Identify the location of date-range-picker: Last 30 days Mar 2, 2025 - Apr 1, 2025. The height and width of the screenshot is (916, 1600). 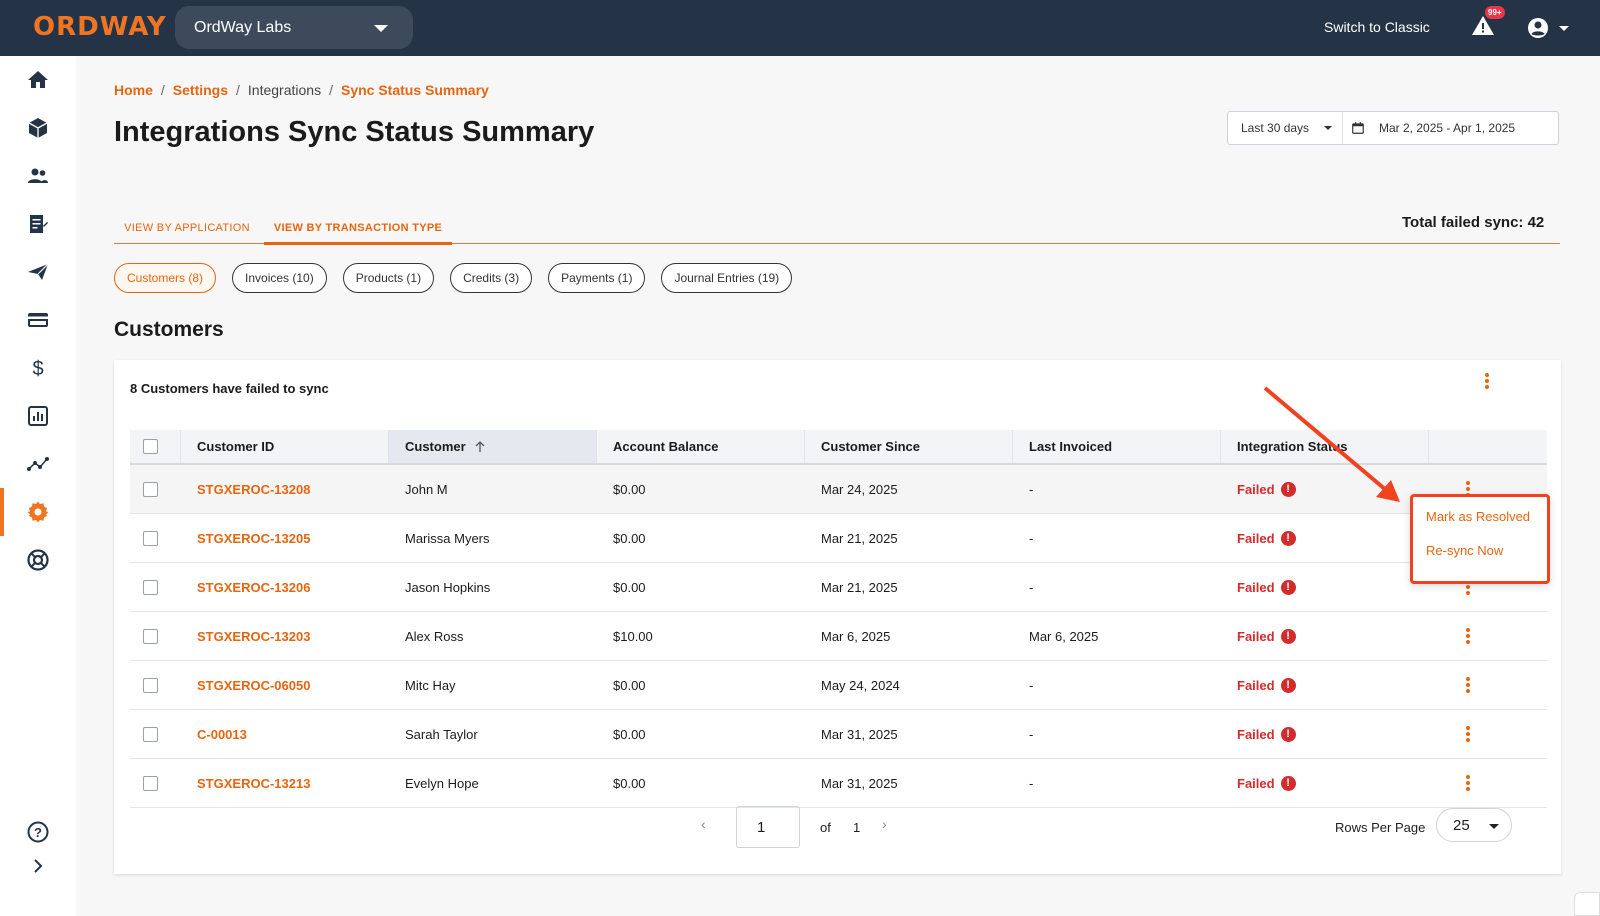
(1393, 128).